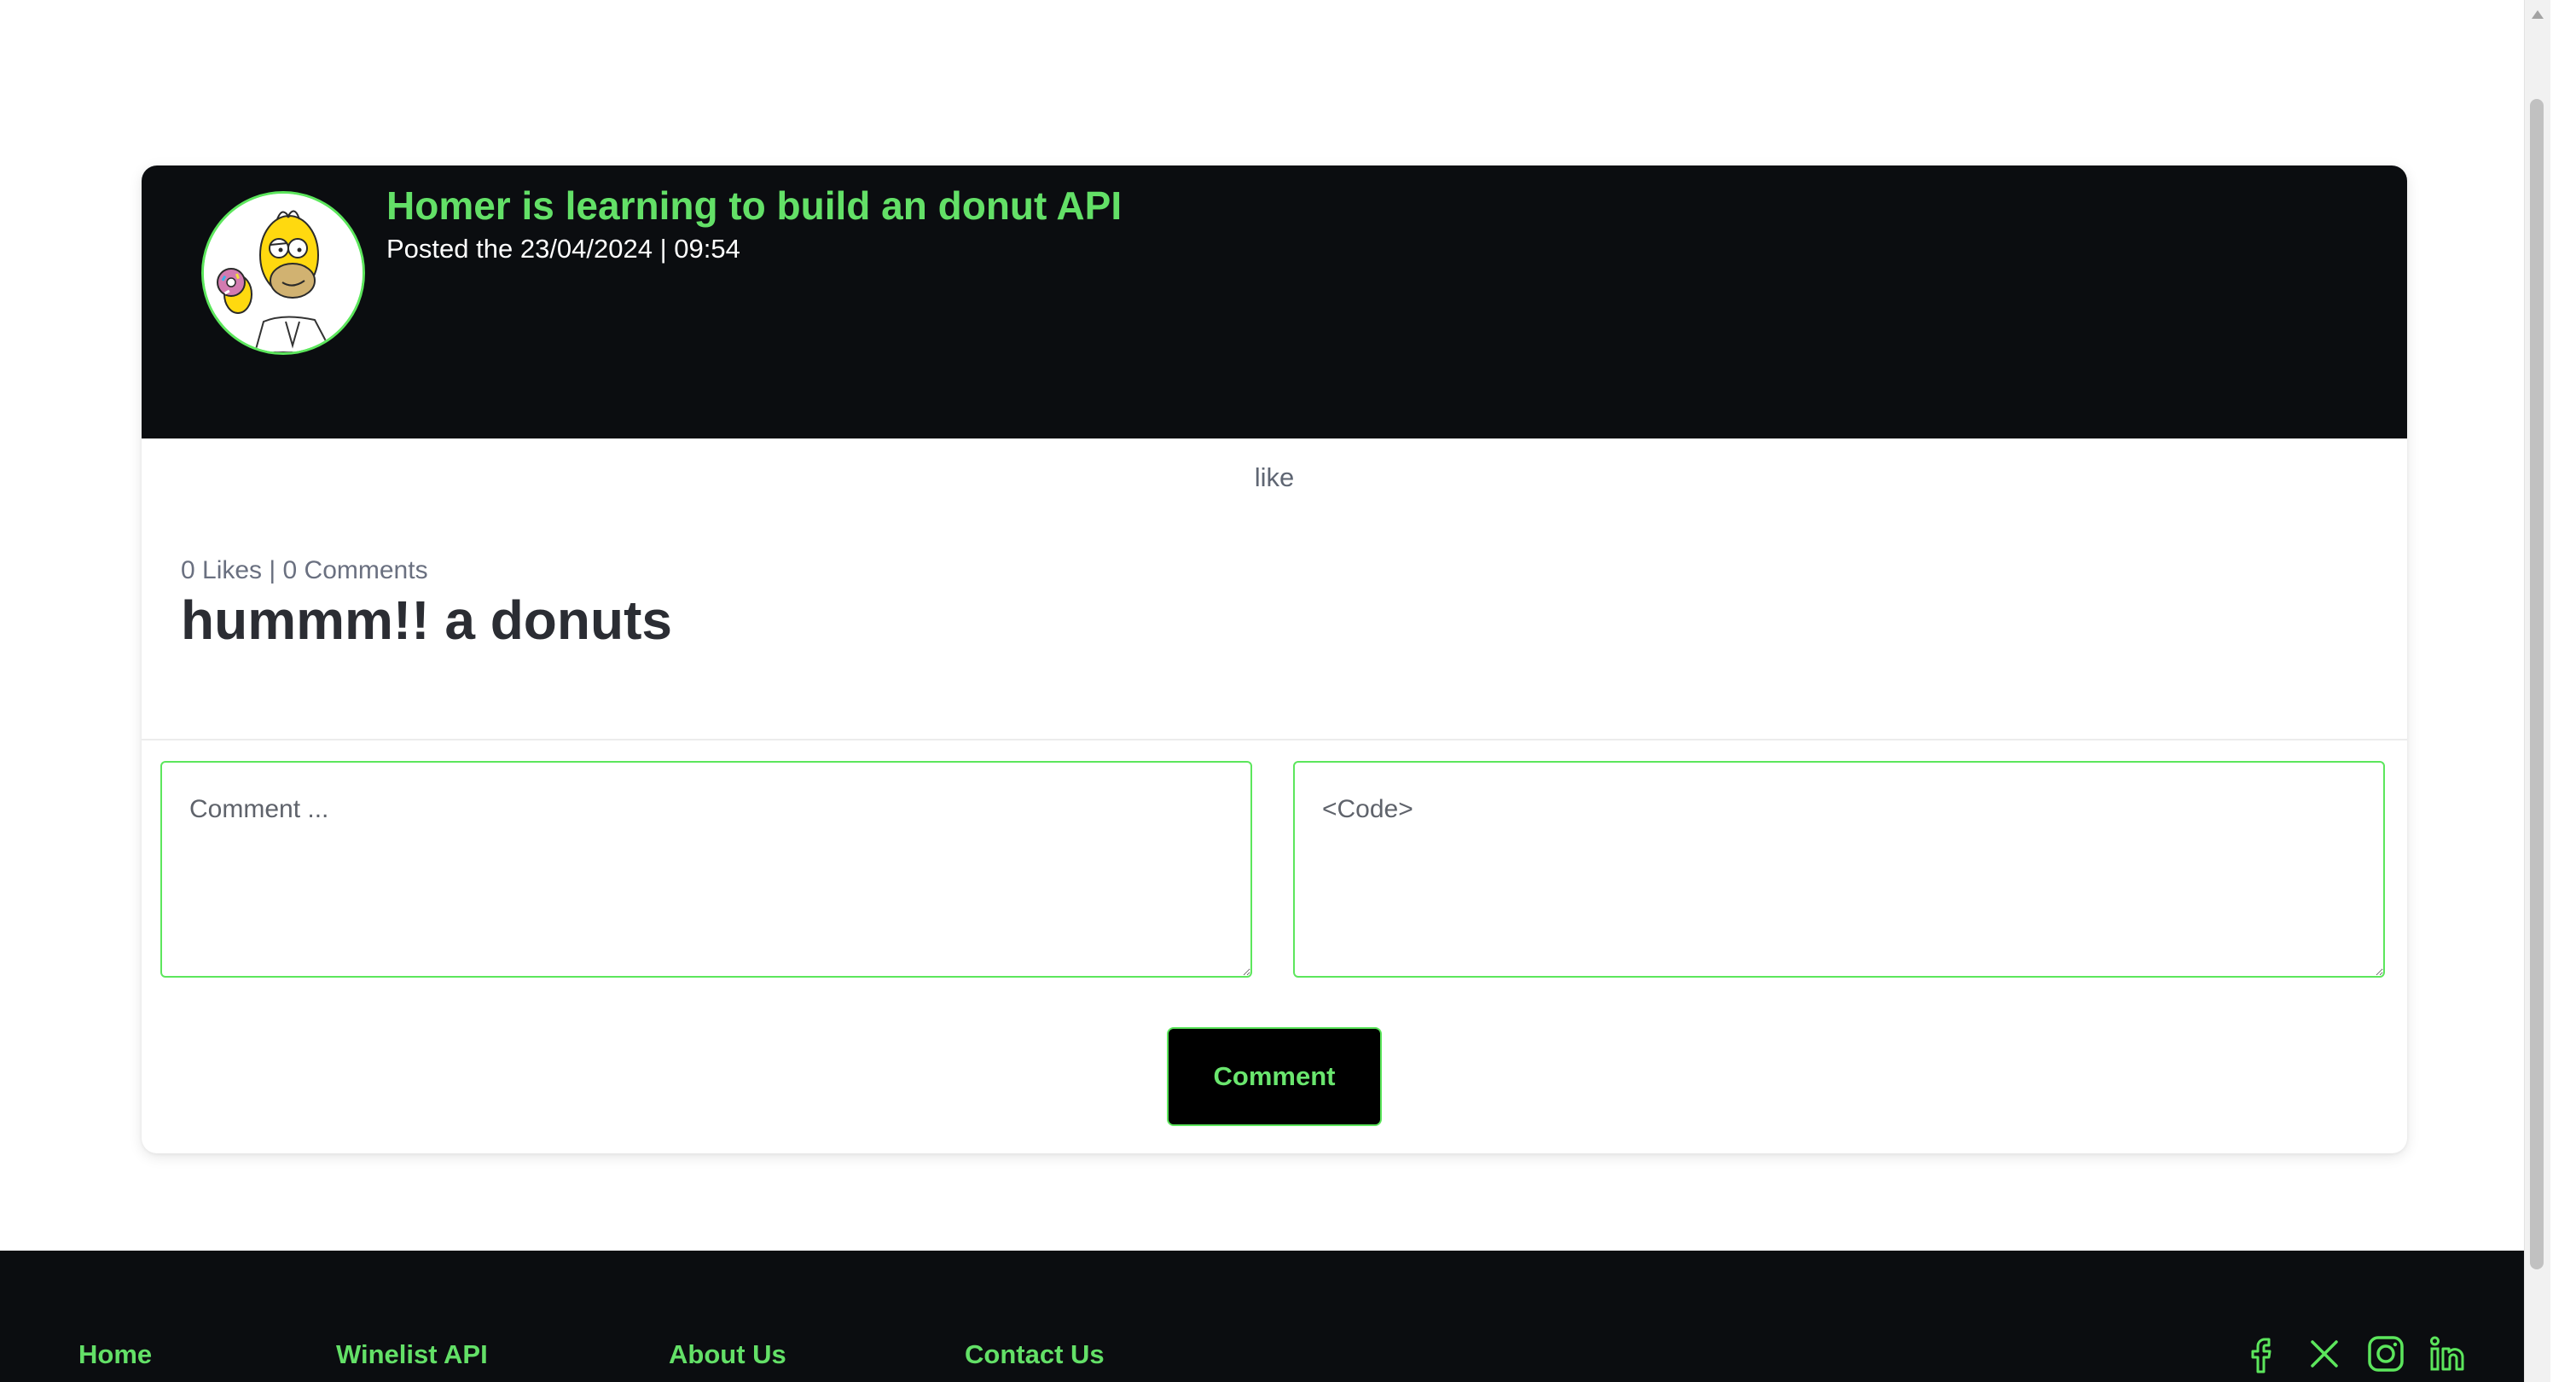 This screenshot has width=2576, height=1382. I want to click on post-body: hummm!! a donuts, so click(426, 620).